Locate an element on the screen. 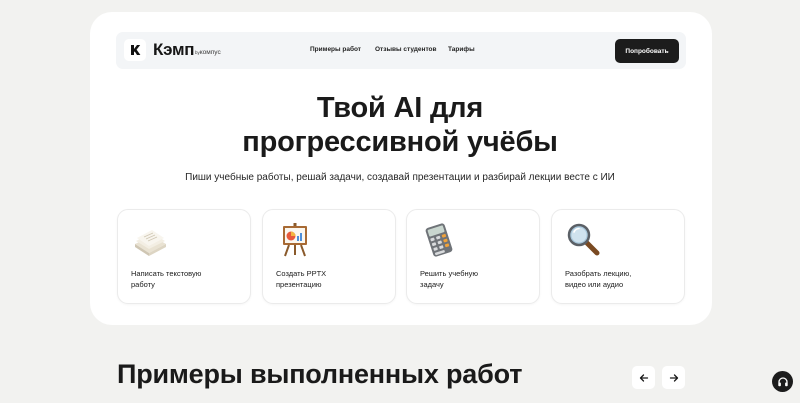 This screenshot has height=403, width=800. arrow-right-icon is located at coordinates (673, 377).